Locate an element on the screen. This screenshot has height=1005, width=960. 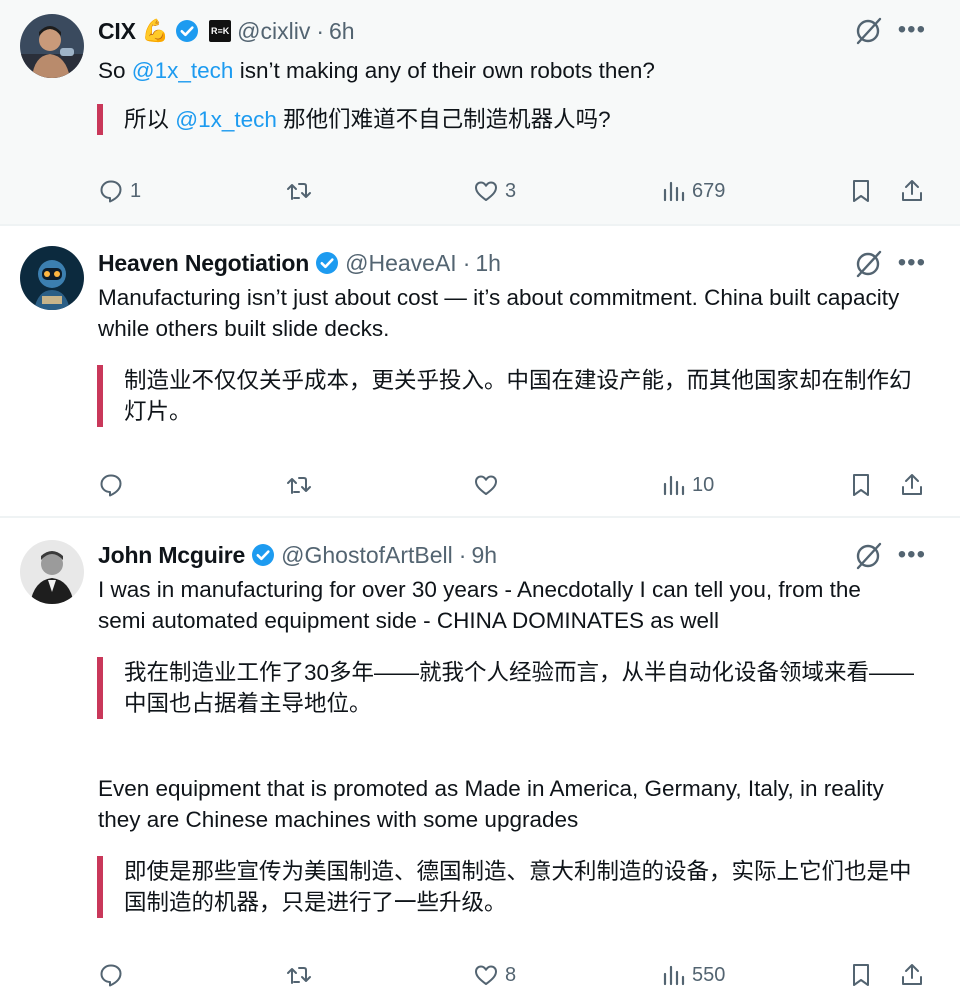
translation-block: 所以 @1x_tech 那他们难道不自己制造机器人吗? is located at coordinates (510, 119).